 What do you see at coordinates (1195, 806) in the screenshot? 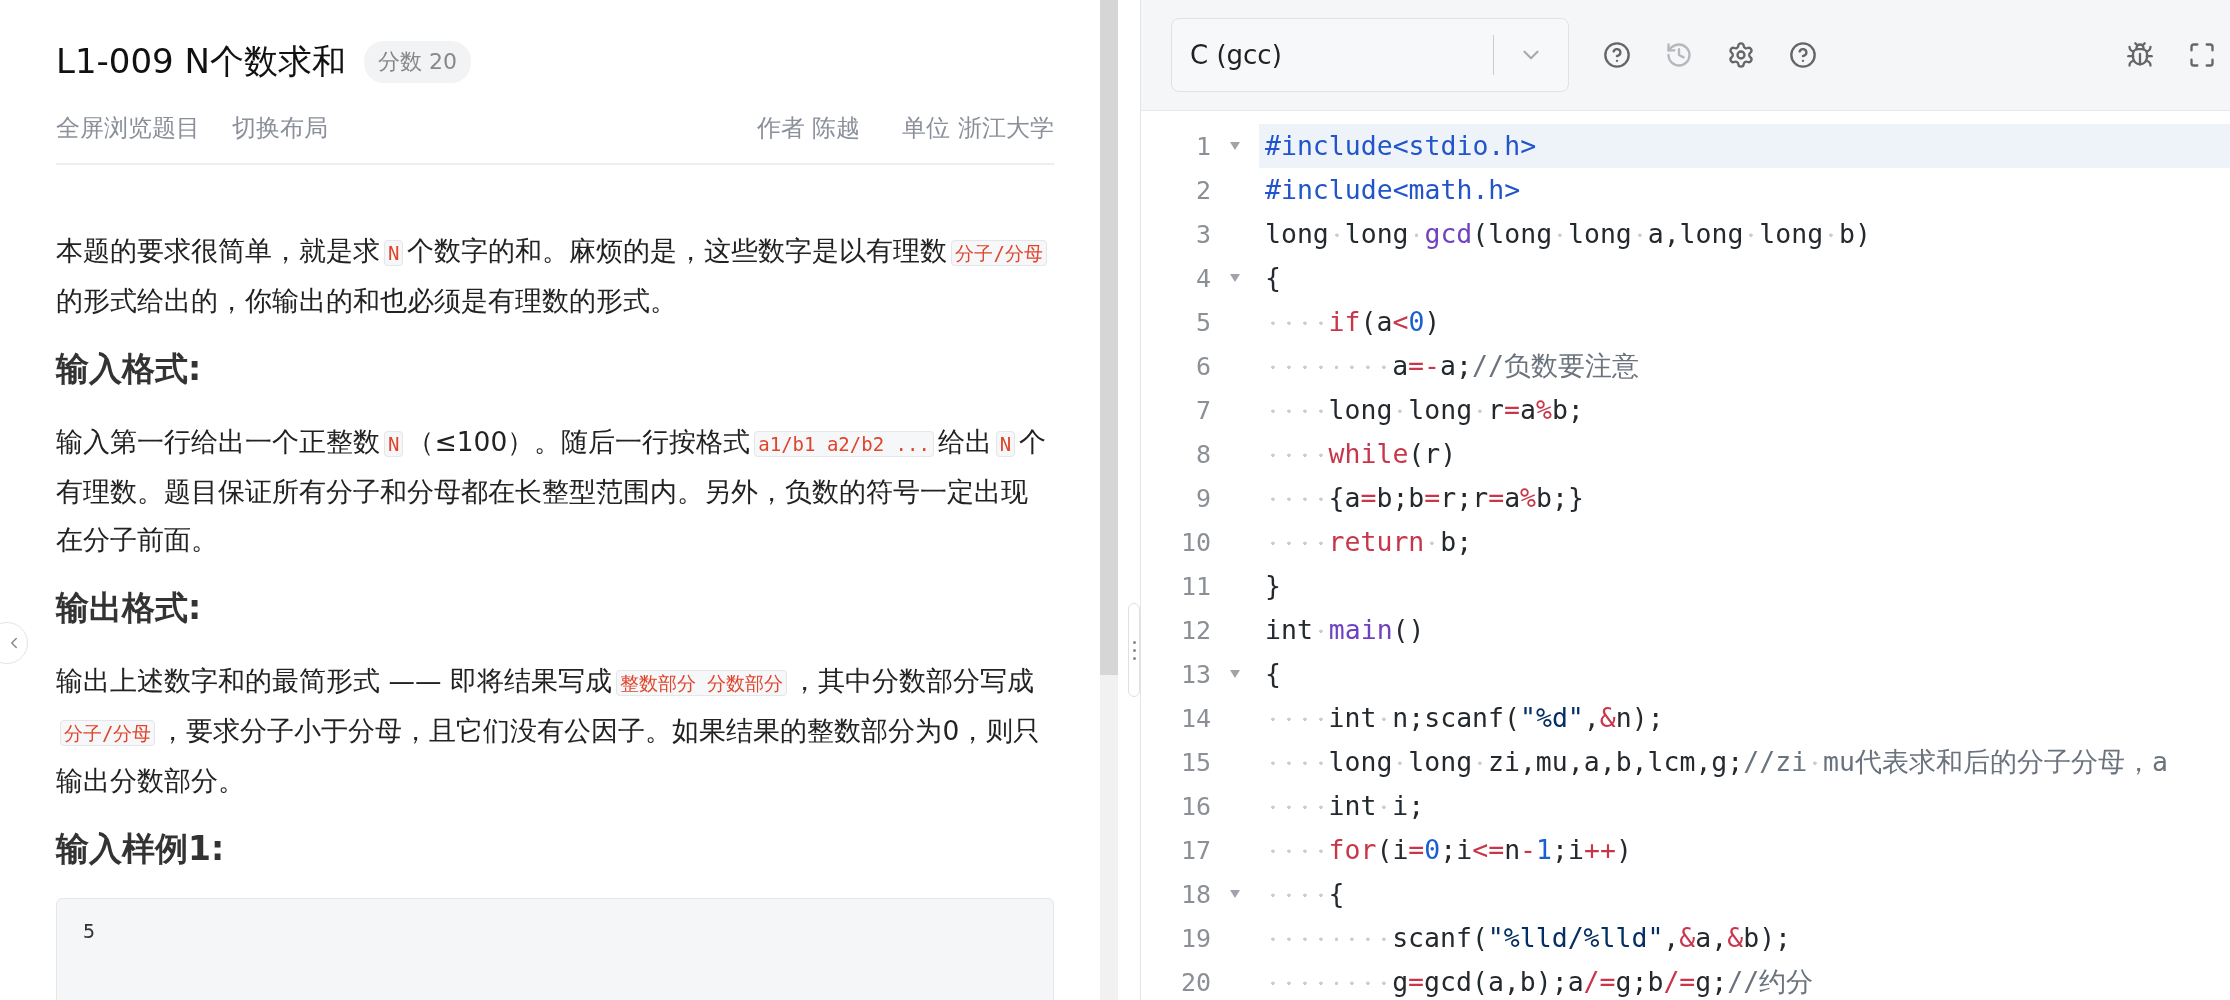
I see `line-number: 16` at bounding box center [1195, 806].